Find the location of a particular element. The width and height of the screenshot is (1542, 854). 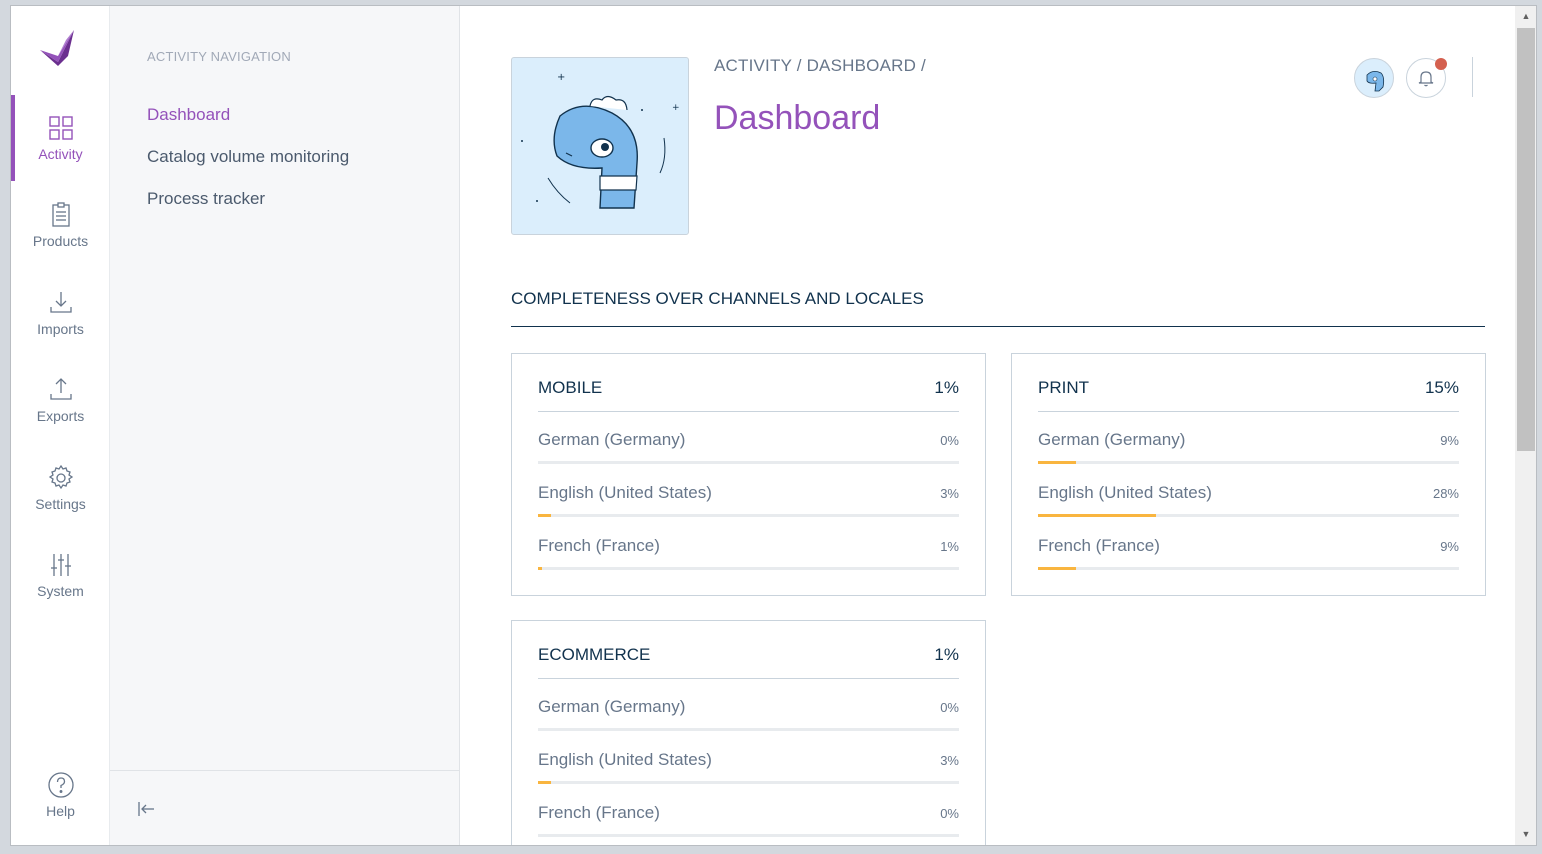

sliders-icon is located at coordinates (60, 565).